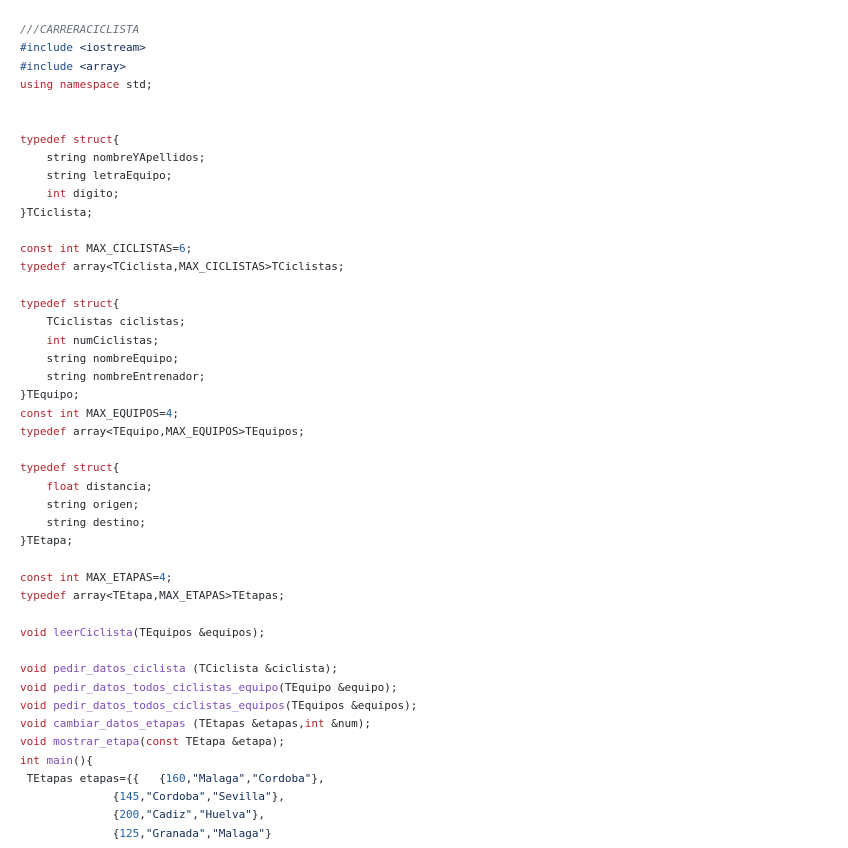 This screenshot has height=848, width=848. What do you see at coordinates (129, 833) in the screenshot?
I see `number-token: 125` at bounding box center [129, 833].